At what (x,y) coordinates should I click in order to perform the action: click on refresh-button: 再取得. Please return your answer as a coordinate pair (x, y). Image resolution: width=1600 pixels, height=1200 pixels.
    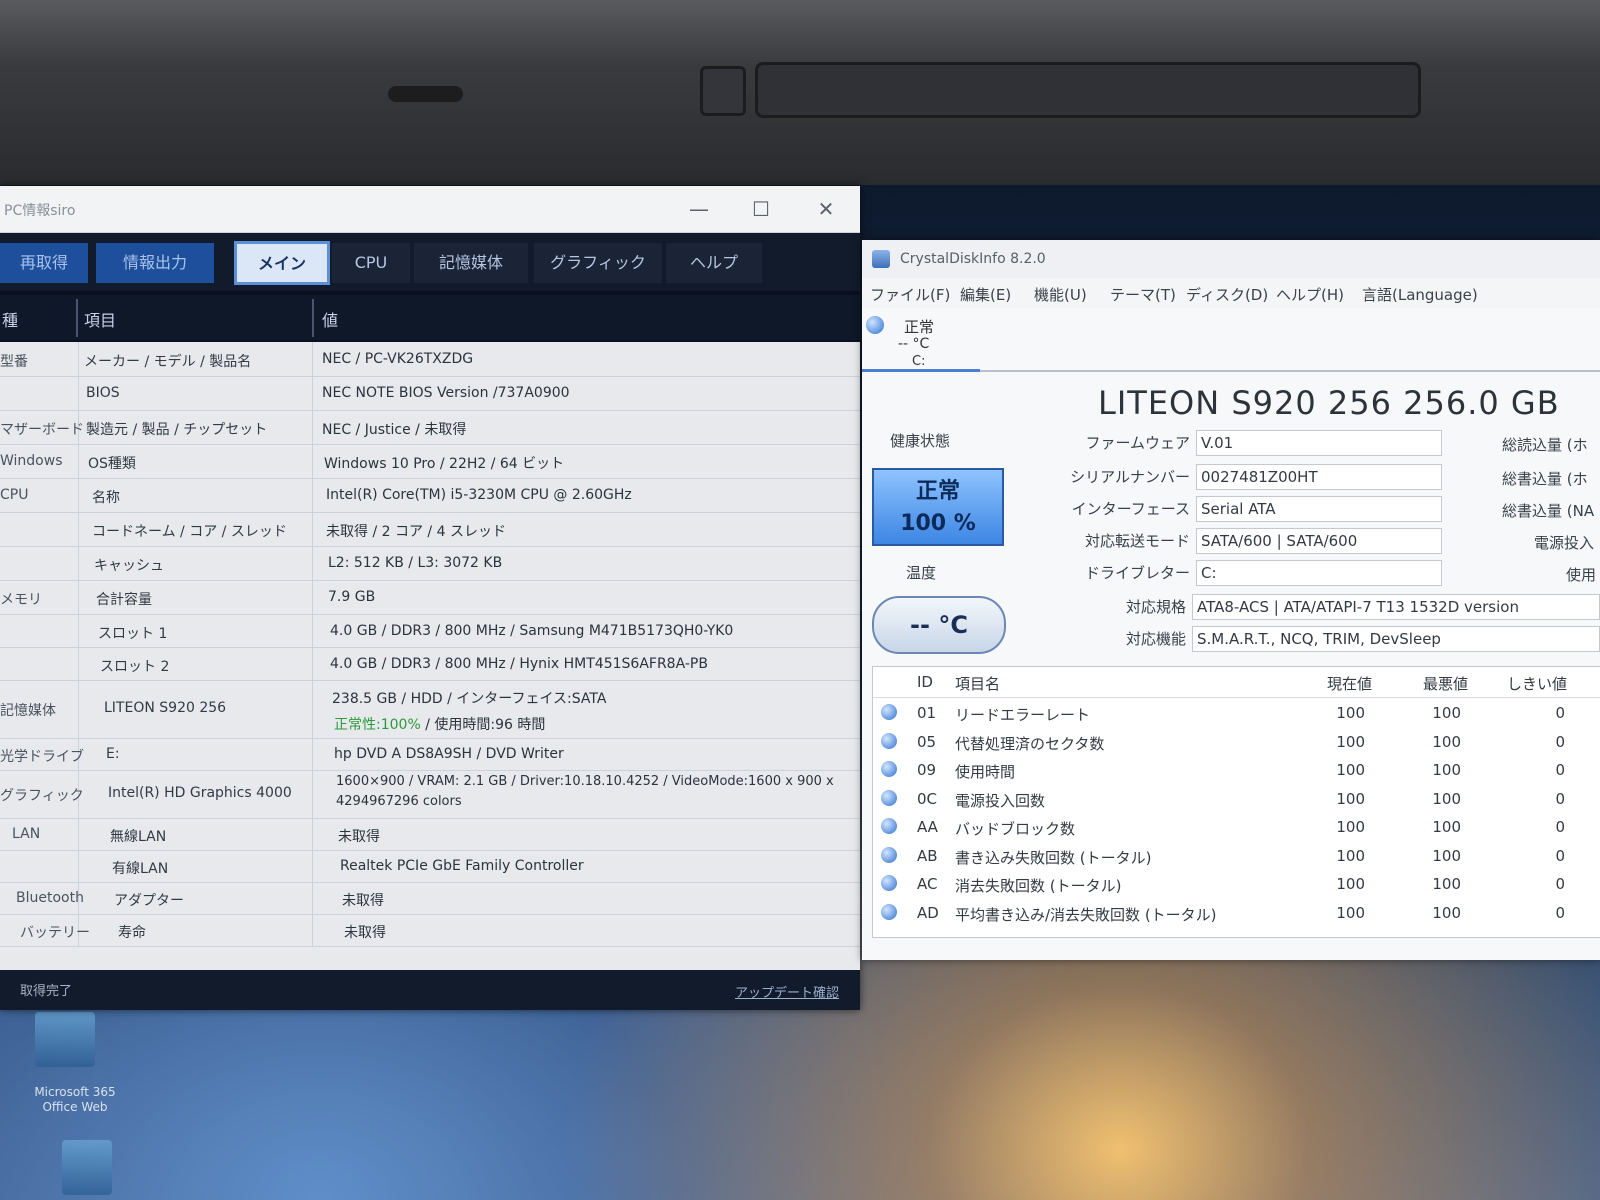
    Looking at the image, I should click on (44, 263).